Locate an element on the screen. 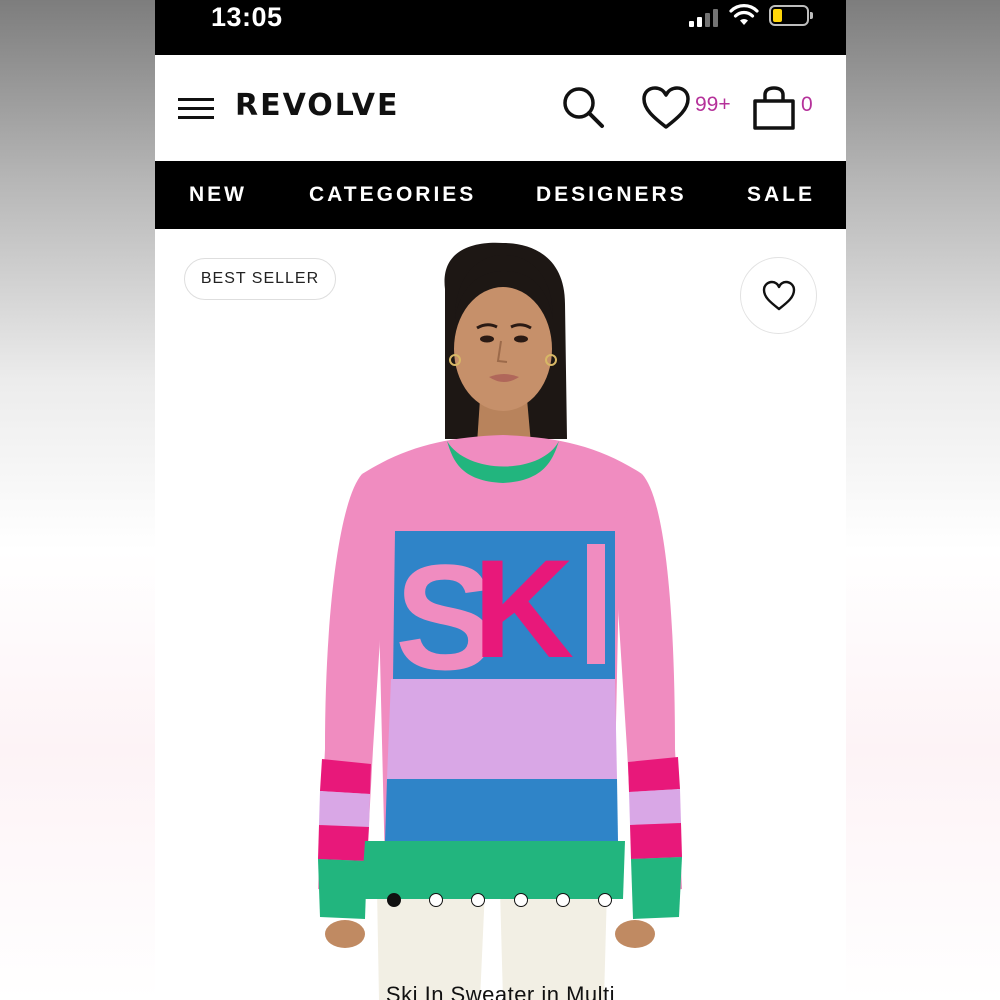 The height and width of the screenshot is (1000, 1000). main-nav: NEW CATEGORIES DESIGNERS SALE is located at coordinates (500, 195).